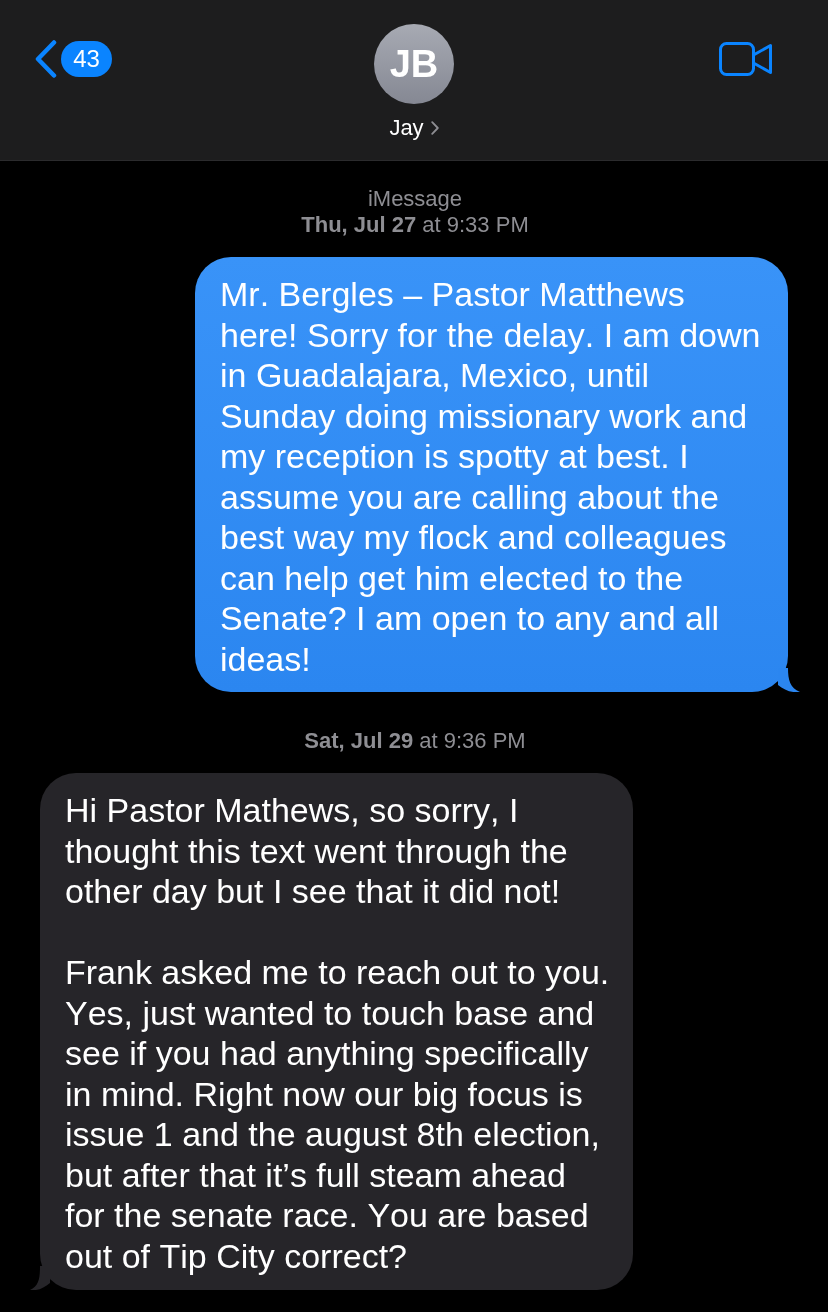 This screenshot has height=1312, width=828. Describe the element at coordinates (434, 128) in the screenshot. I see `chevron-right-icon` at that location.